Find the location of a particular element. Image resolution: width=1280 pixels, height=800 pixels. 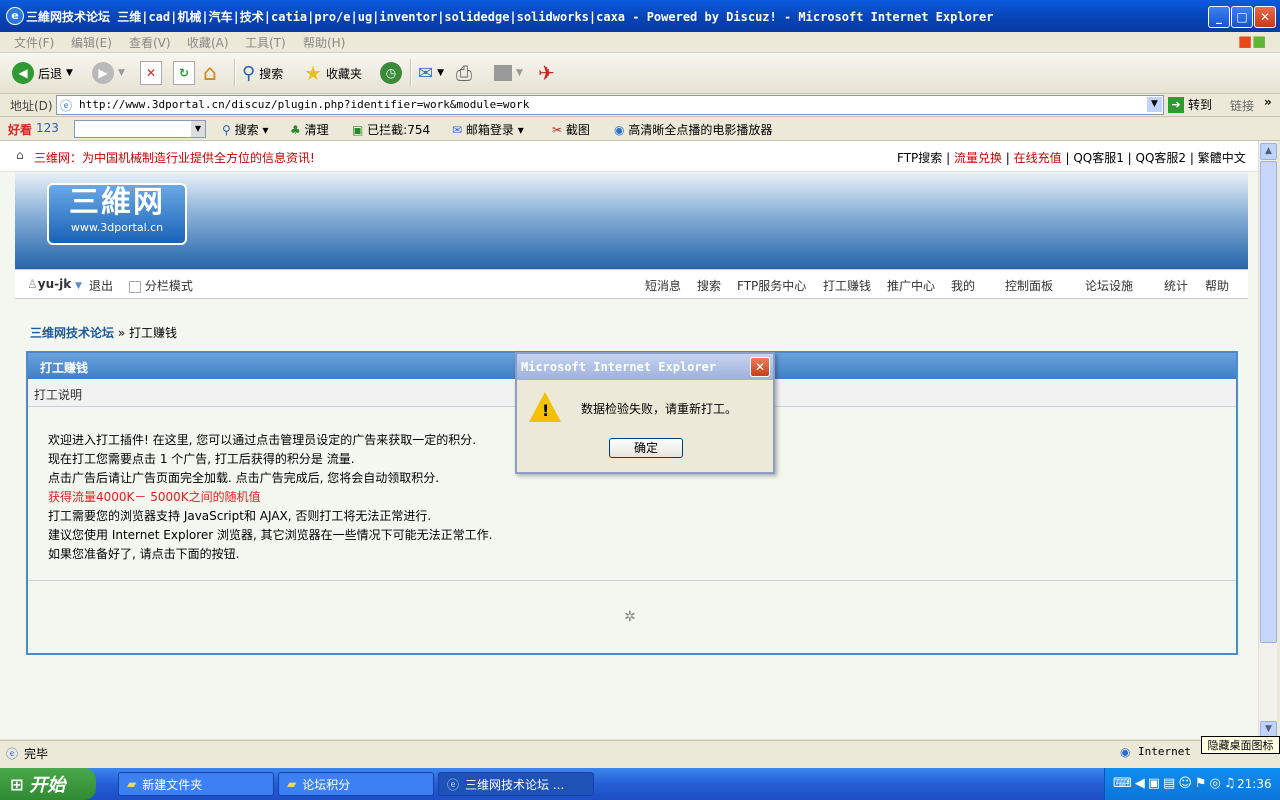

qq-service-2-link: QQ客服2 is located at coordinates (1161, 158).